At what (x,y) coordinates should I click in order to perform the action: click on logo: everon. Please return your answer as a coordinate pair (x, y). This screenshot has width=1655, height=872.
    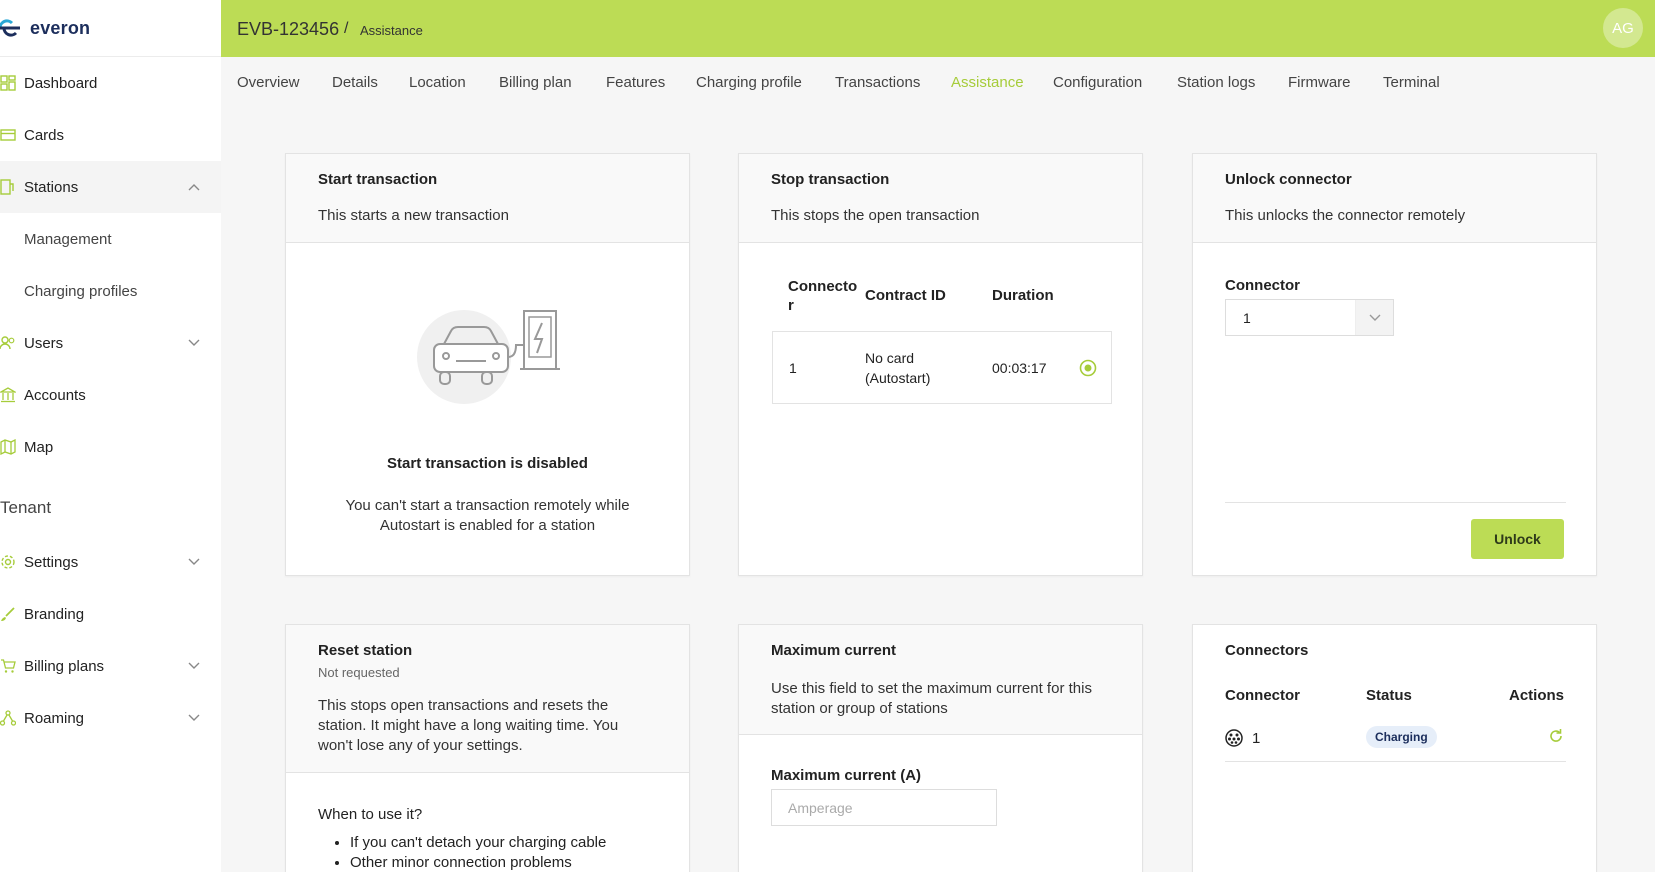
    Looking at the image, I should click on (110, 28).